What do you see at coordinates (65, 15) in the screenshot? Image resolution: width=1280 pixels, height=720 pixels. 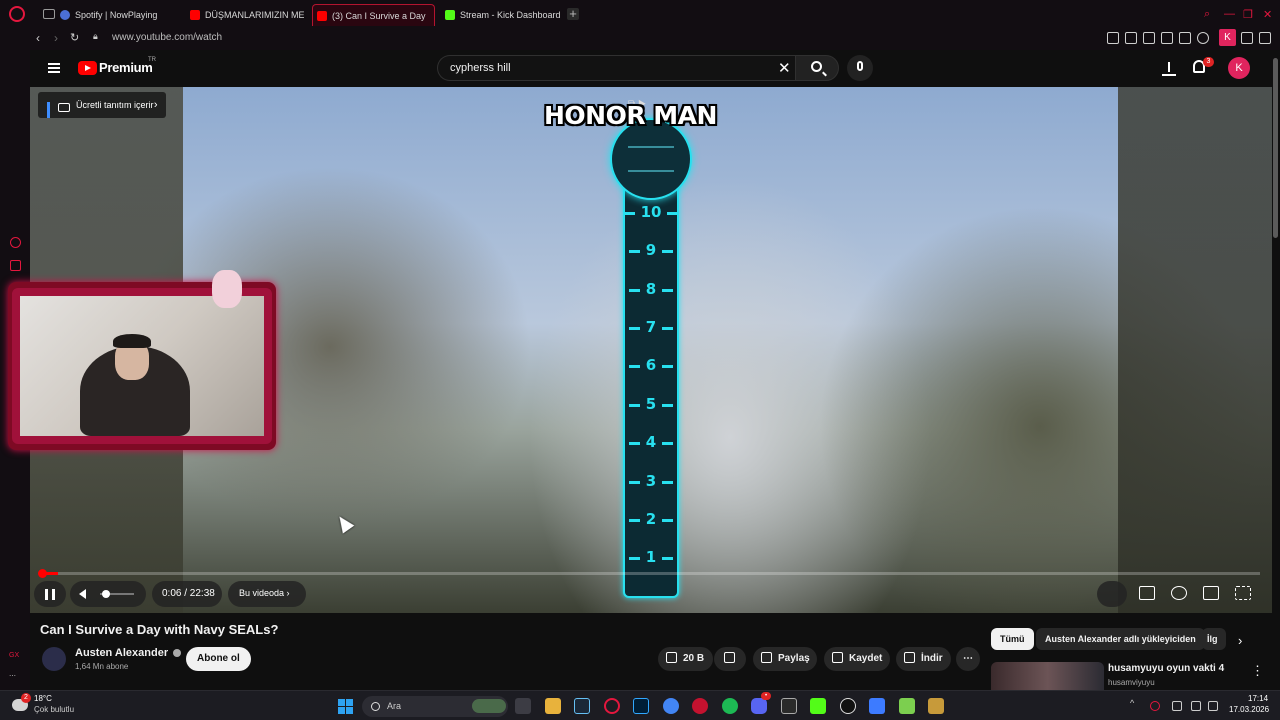 I see `globe-icon` at bounding box center [65, 15].